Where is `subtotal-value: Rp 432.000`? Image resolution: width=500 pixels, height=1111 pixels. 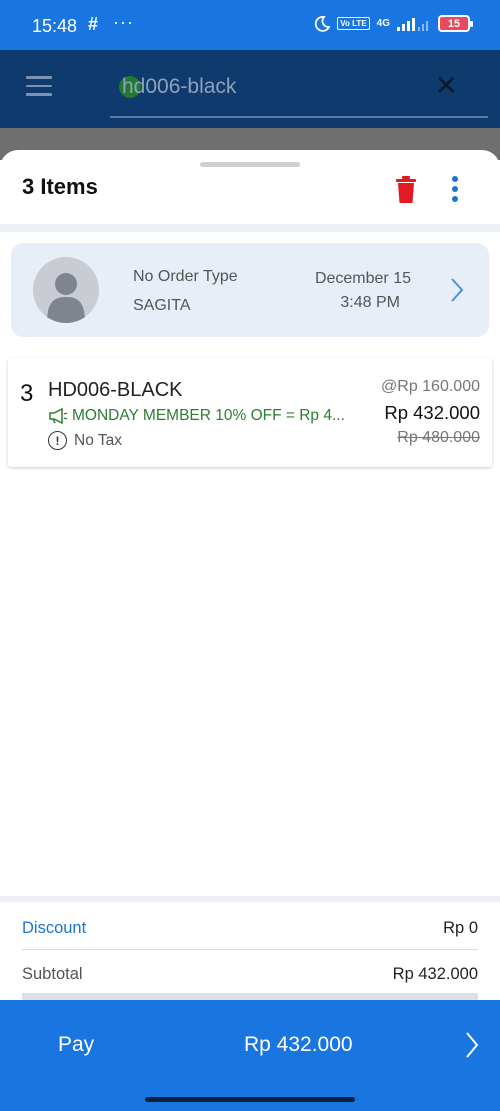
subtotal-value: Rp 432.000 is located at coordinates (435, 974).